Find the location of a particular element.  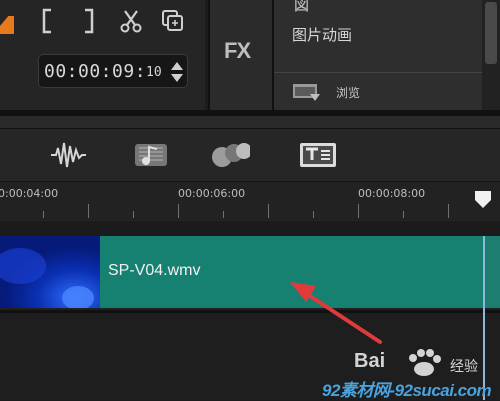

browse-button-label: 浏览 is located at coordinates (348, 92).